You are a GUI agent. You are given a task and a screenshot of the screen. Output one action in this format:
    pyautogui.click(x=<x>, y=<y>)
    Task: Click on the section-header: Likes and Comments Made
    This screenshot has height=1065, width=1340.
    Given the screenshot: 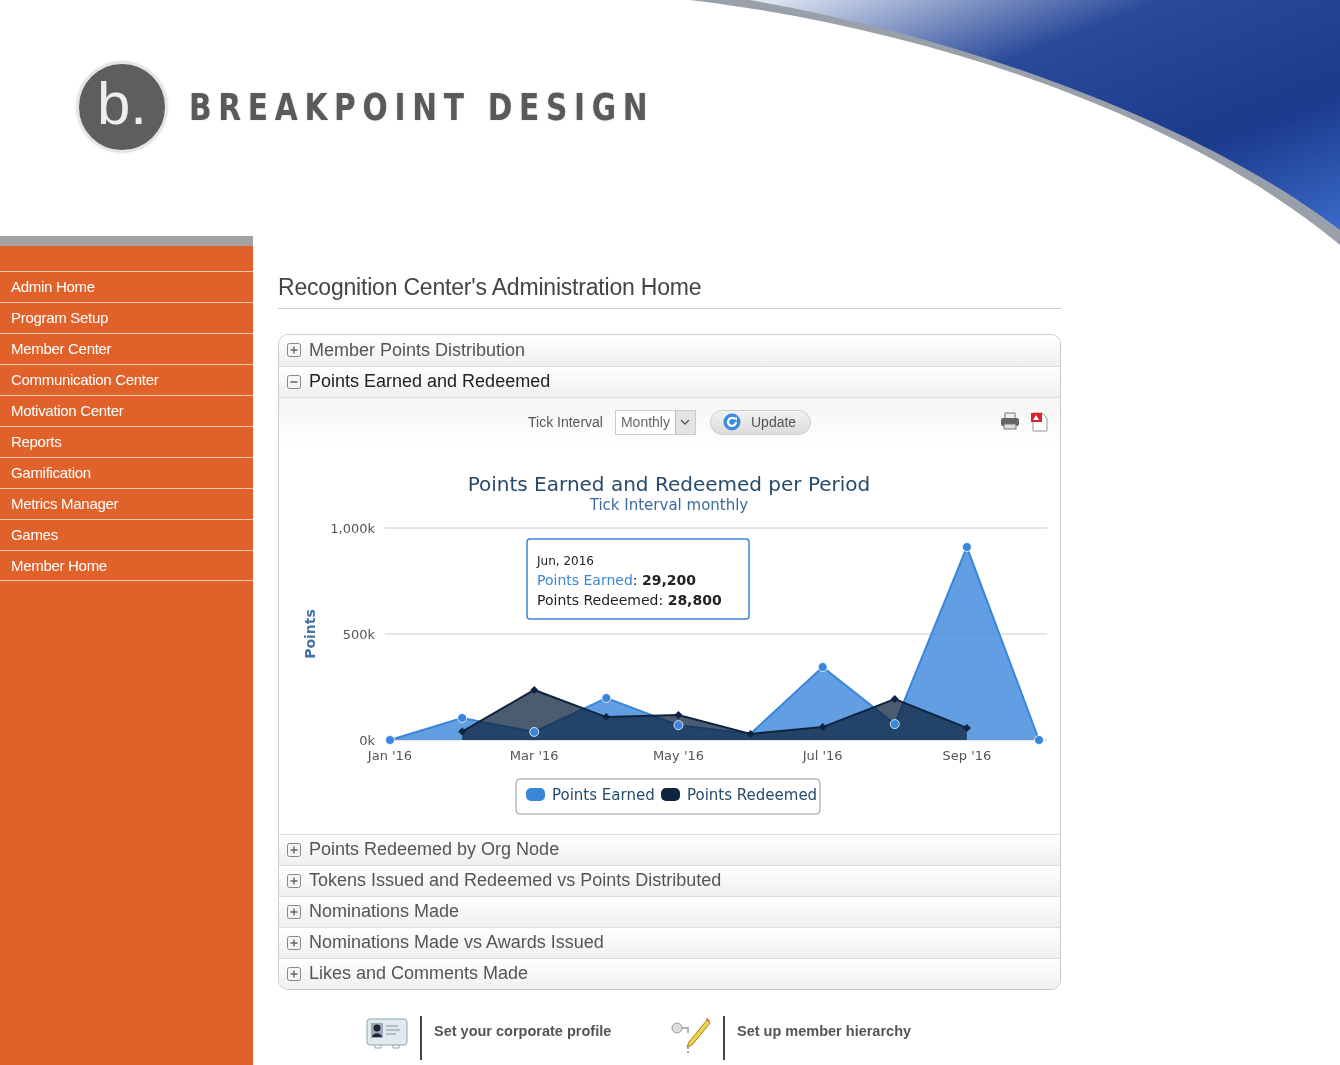 What is the action you would take?
    pyautogui.click(x=669, y=973)
    